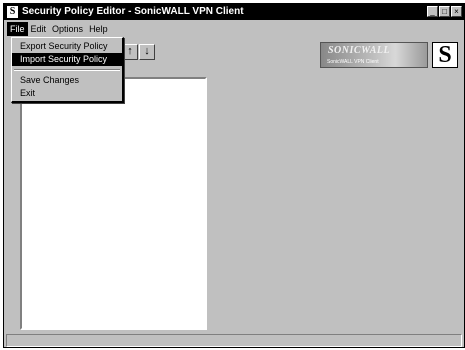 The height and width of the screenshot is (350, 465). What do you see at coordinates (445, 55) in the screenshot?
I see `sonicwall-s-logo-icon: S` at bounding box center [445, 55].